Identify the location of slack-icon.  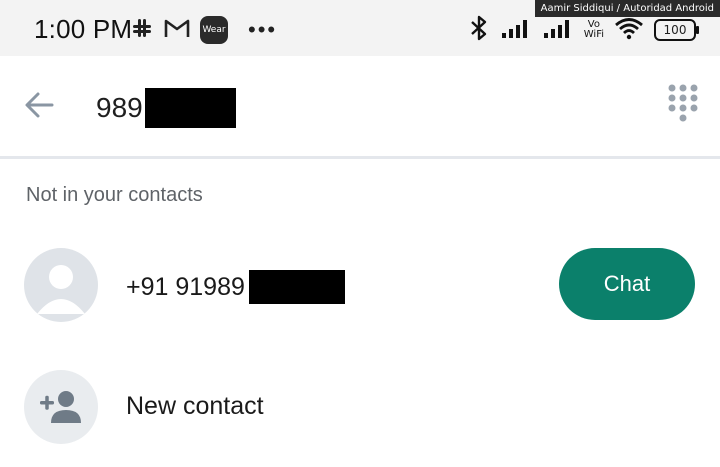
(142, 30).